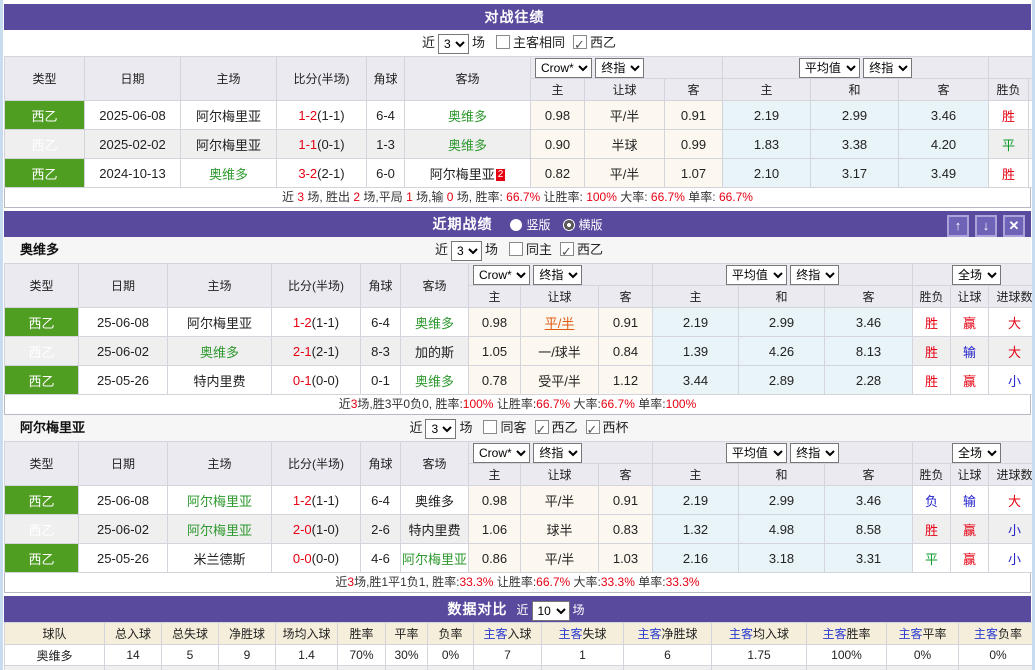 The image size is (1035, 670). Describe the element at coordinates (958, 225) in the screenshot. I see `move-up-button: ↑` at that location.